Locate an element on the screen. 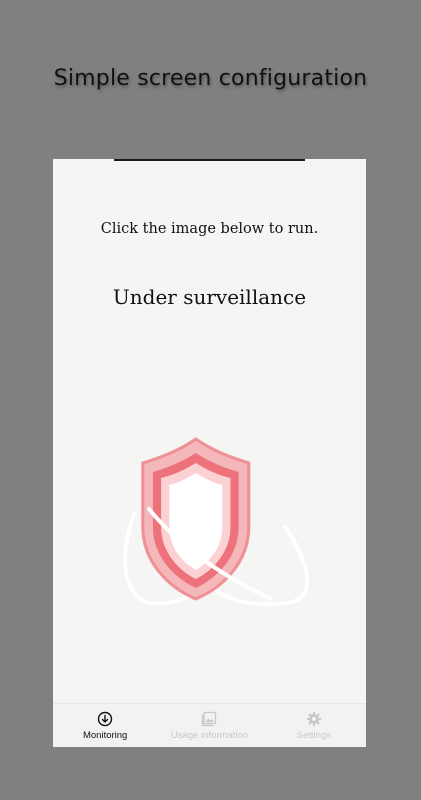  nav-item-settings: Settings is located at coordinates (314, 725).